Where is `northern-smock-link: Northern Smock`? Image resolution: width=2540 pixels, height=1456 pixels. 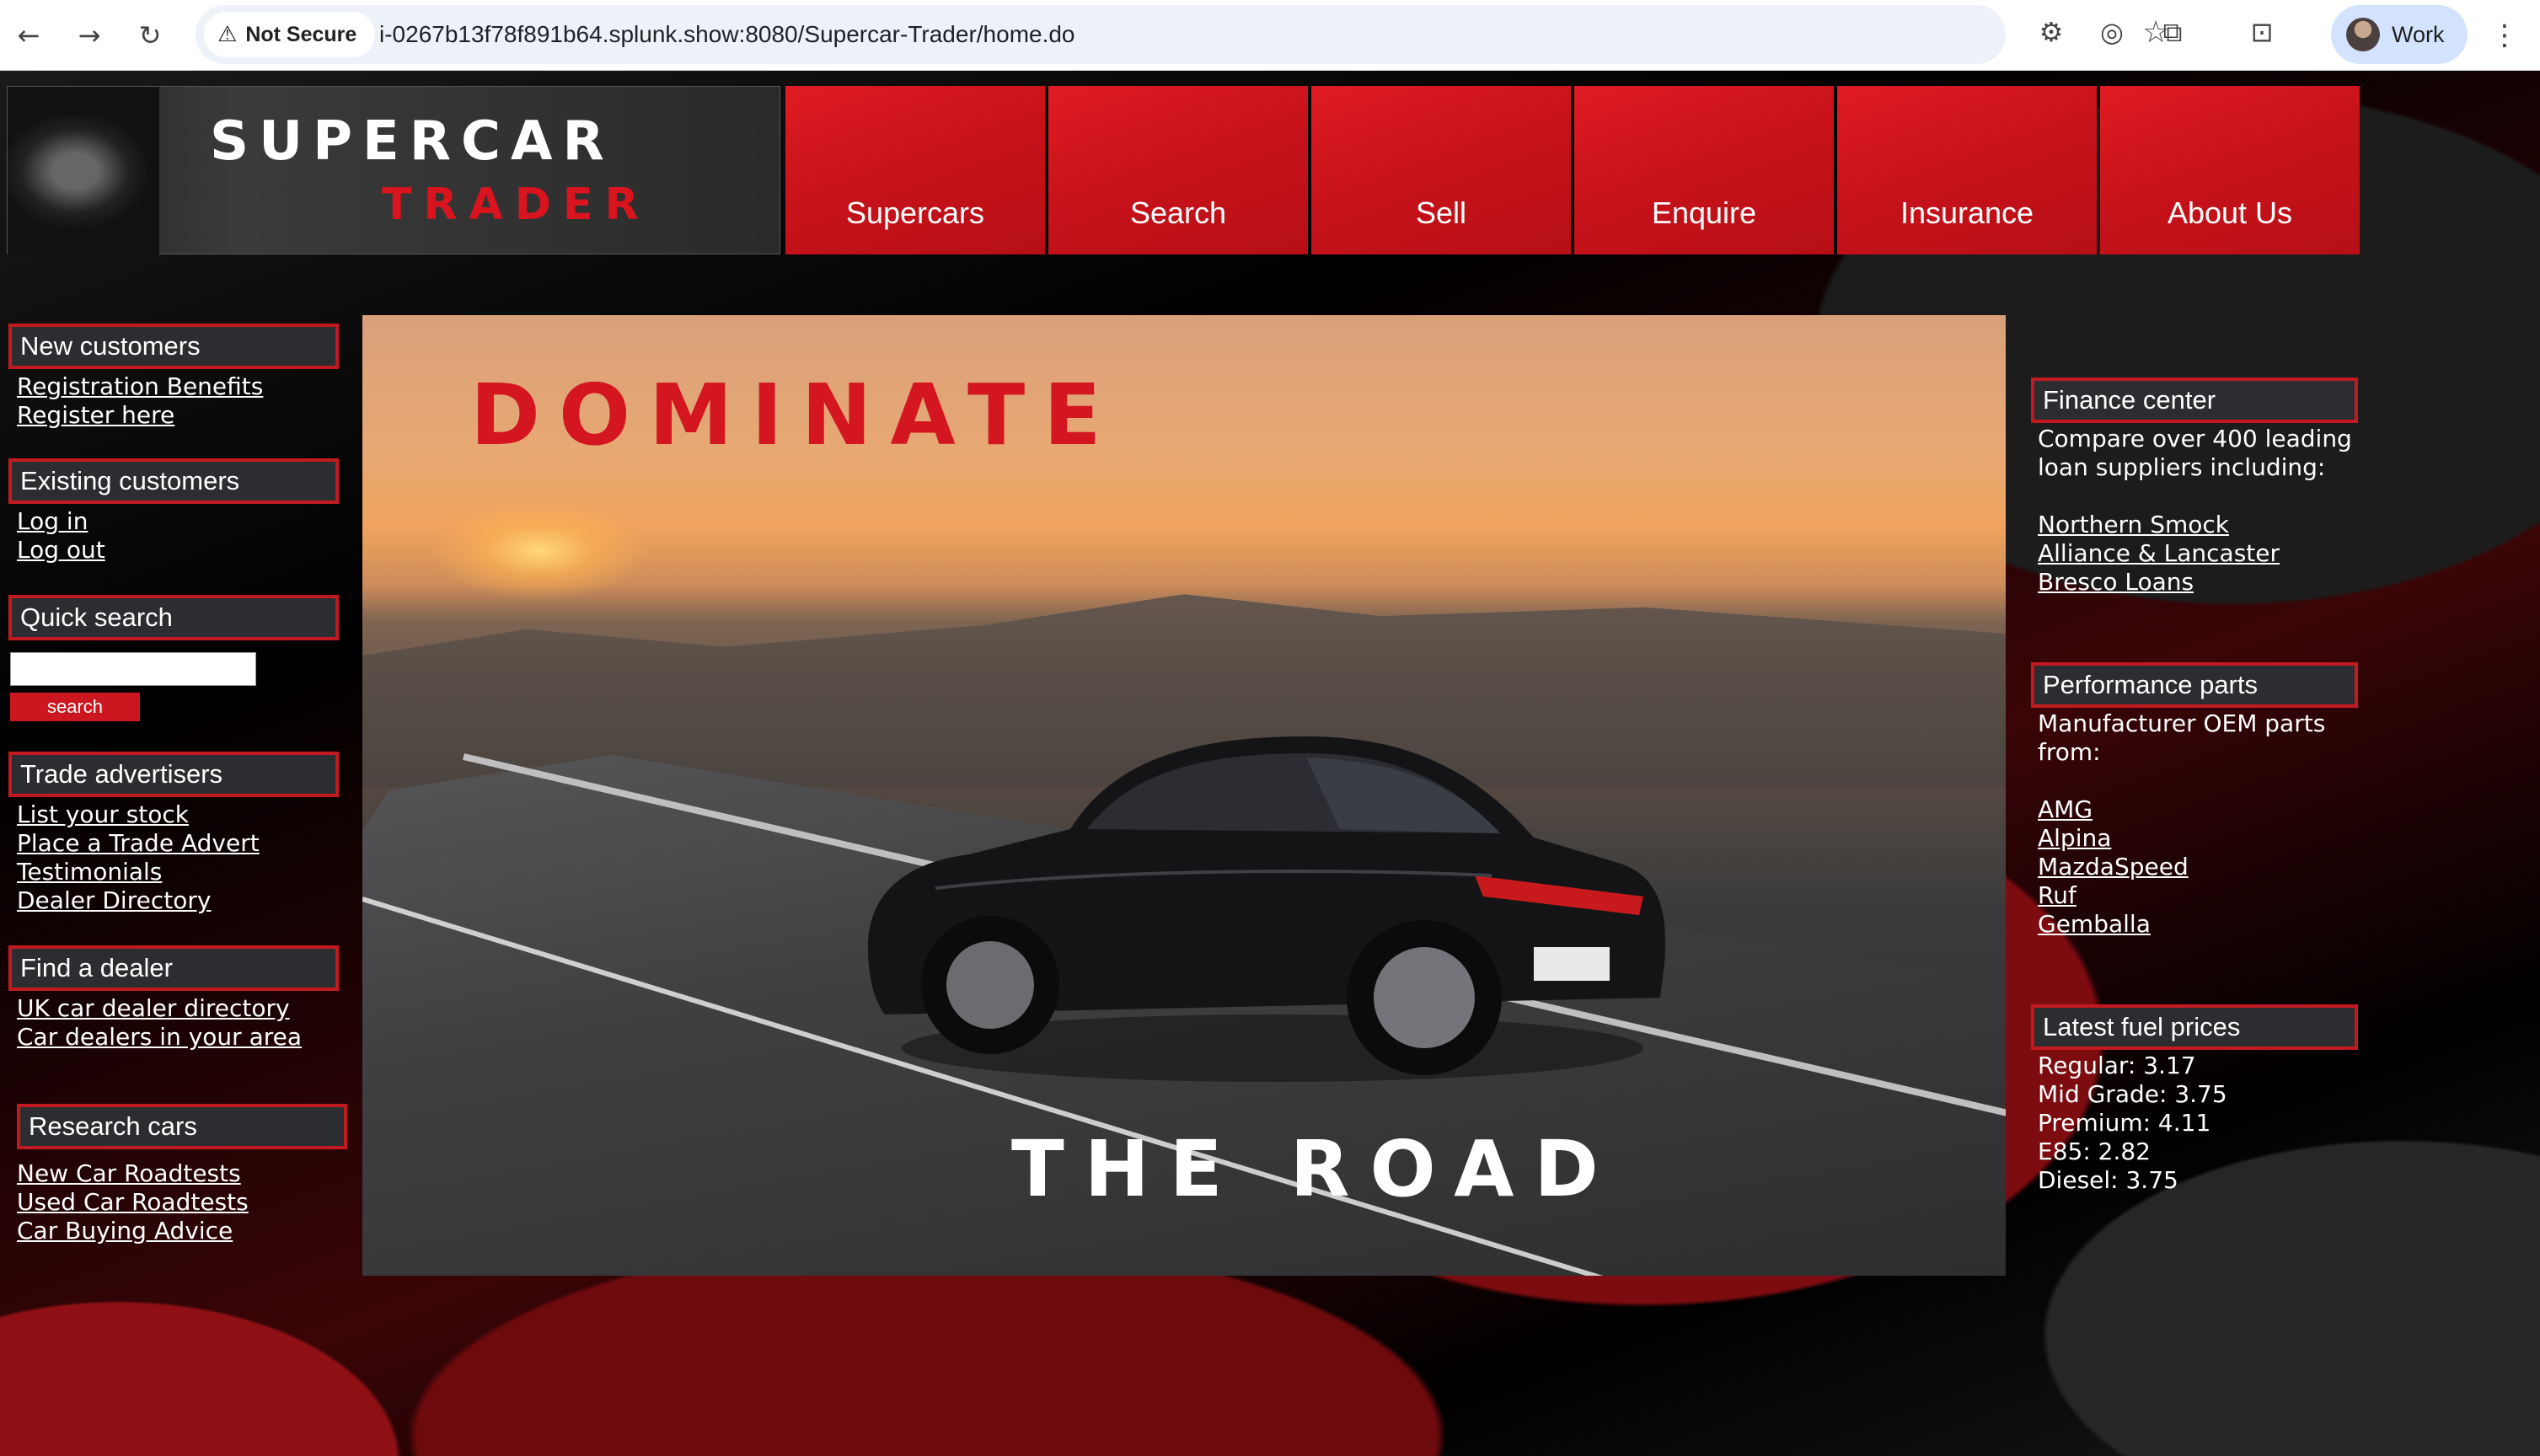
northern-smock-link: Northern Smock is located at coordinates (2133, 525).